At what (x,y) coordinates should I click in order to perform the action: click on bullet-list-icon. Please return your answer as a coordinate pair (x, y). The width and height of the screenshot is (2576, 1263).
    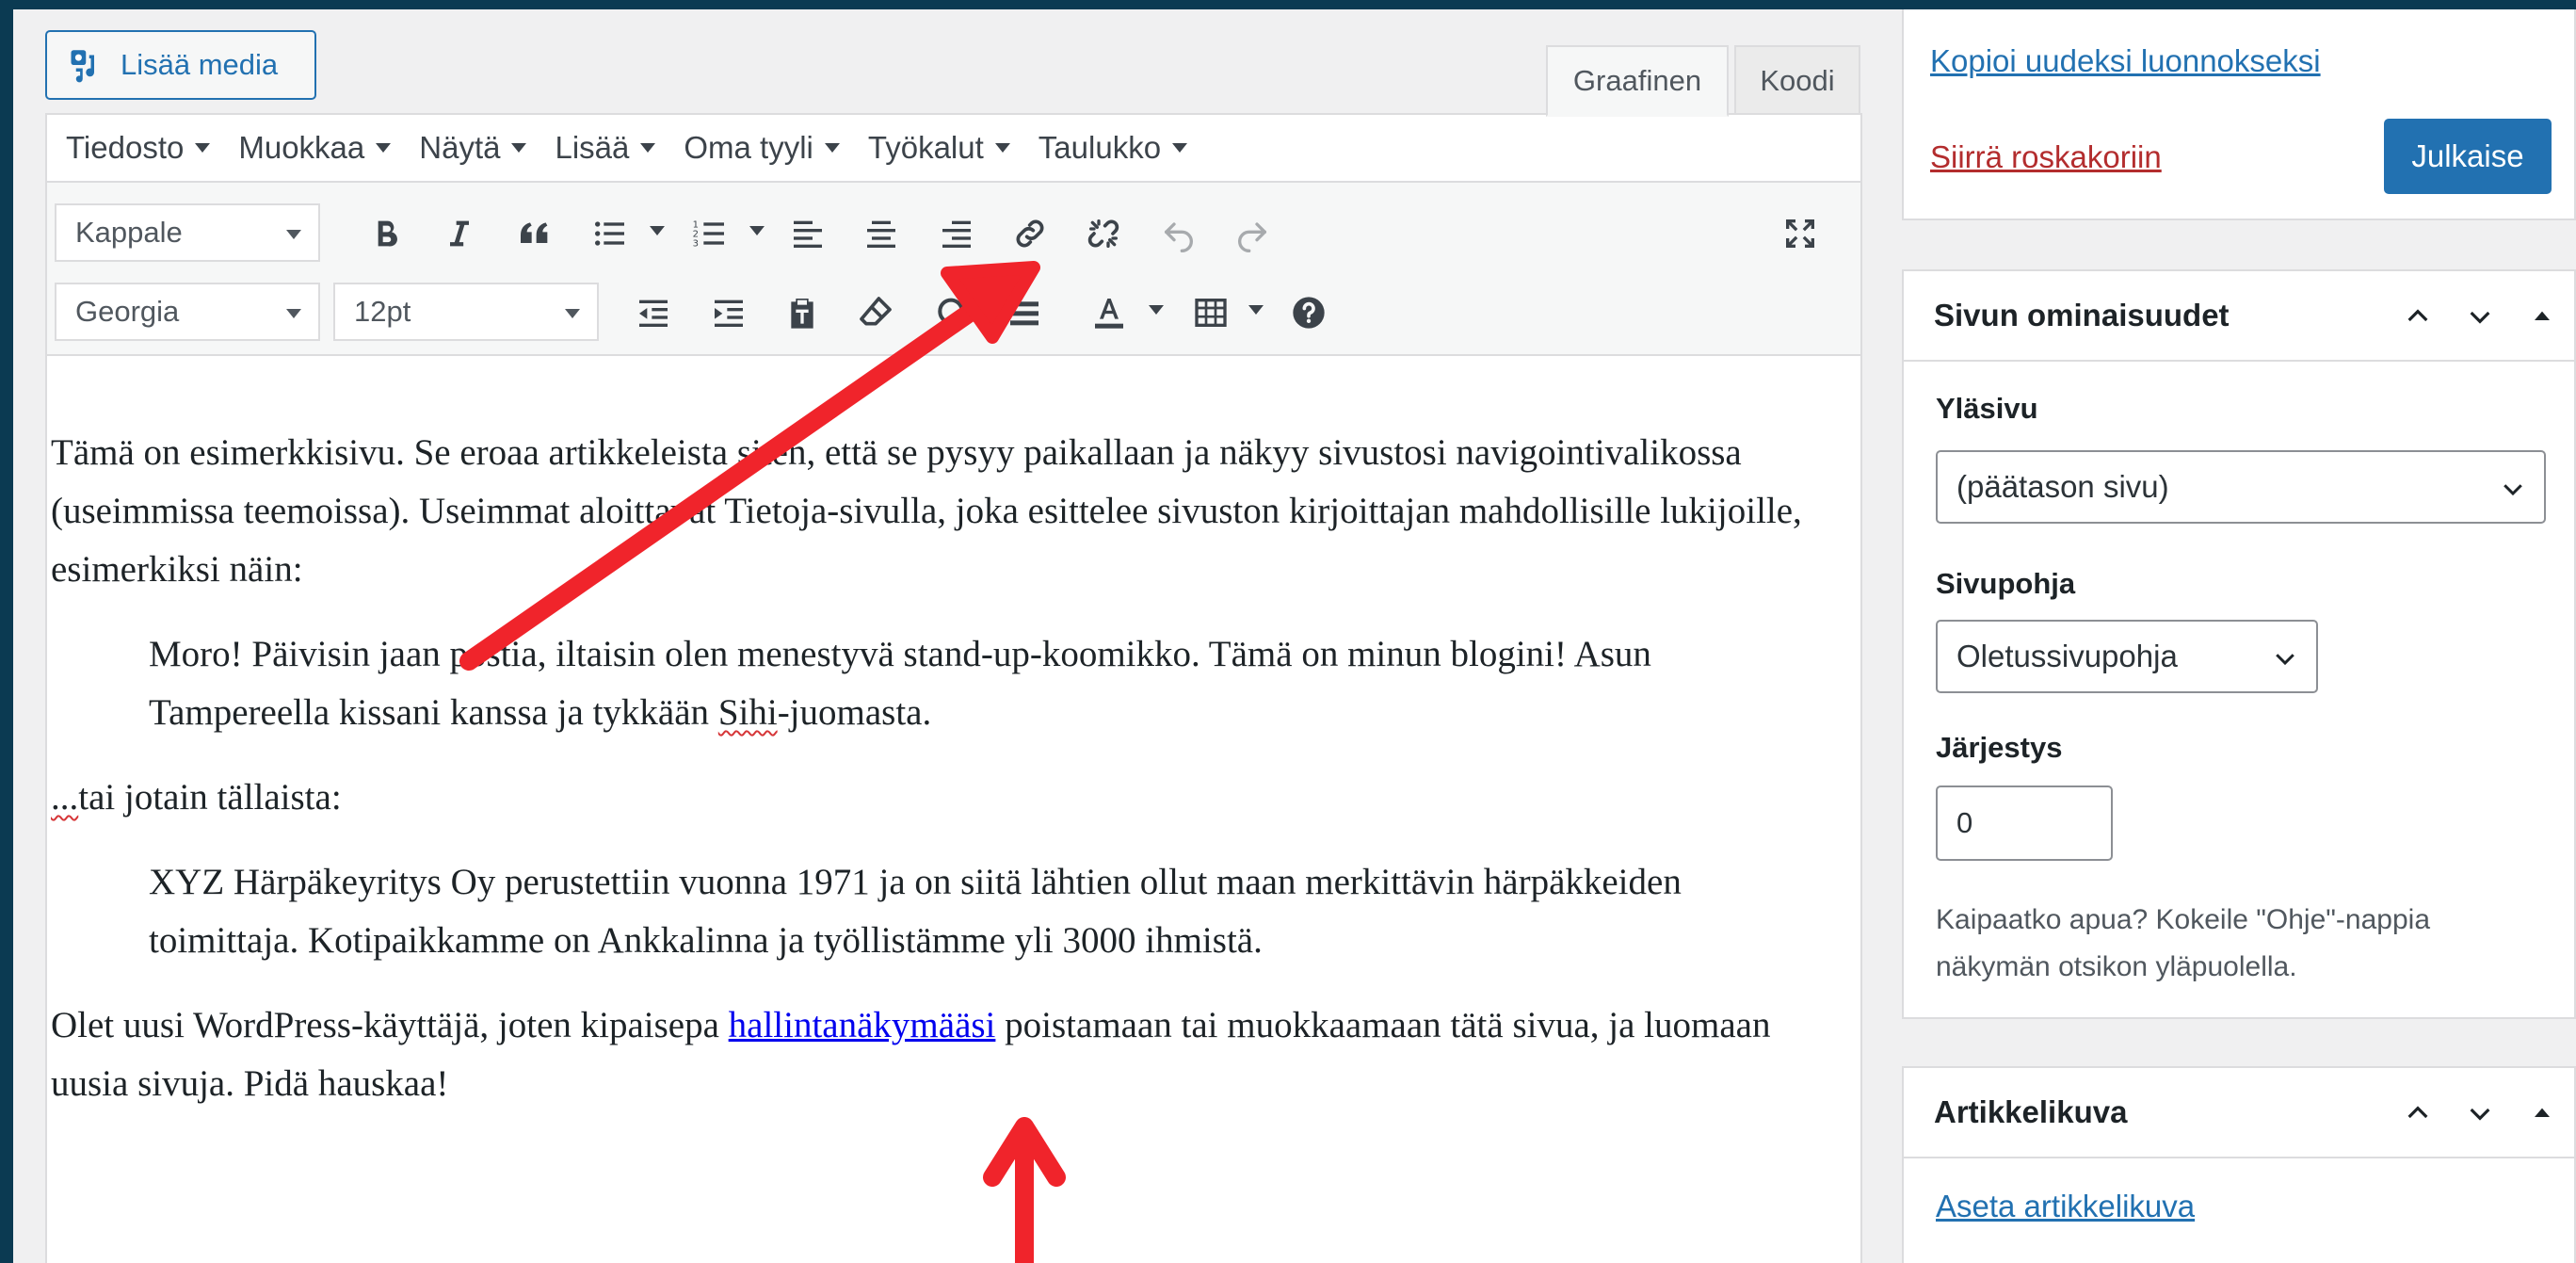
    Looking at the image, I should click on (609, 233).